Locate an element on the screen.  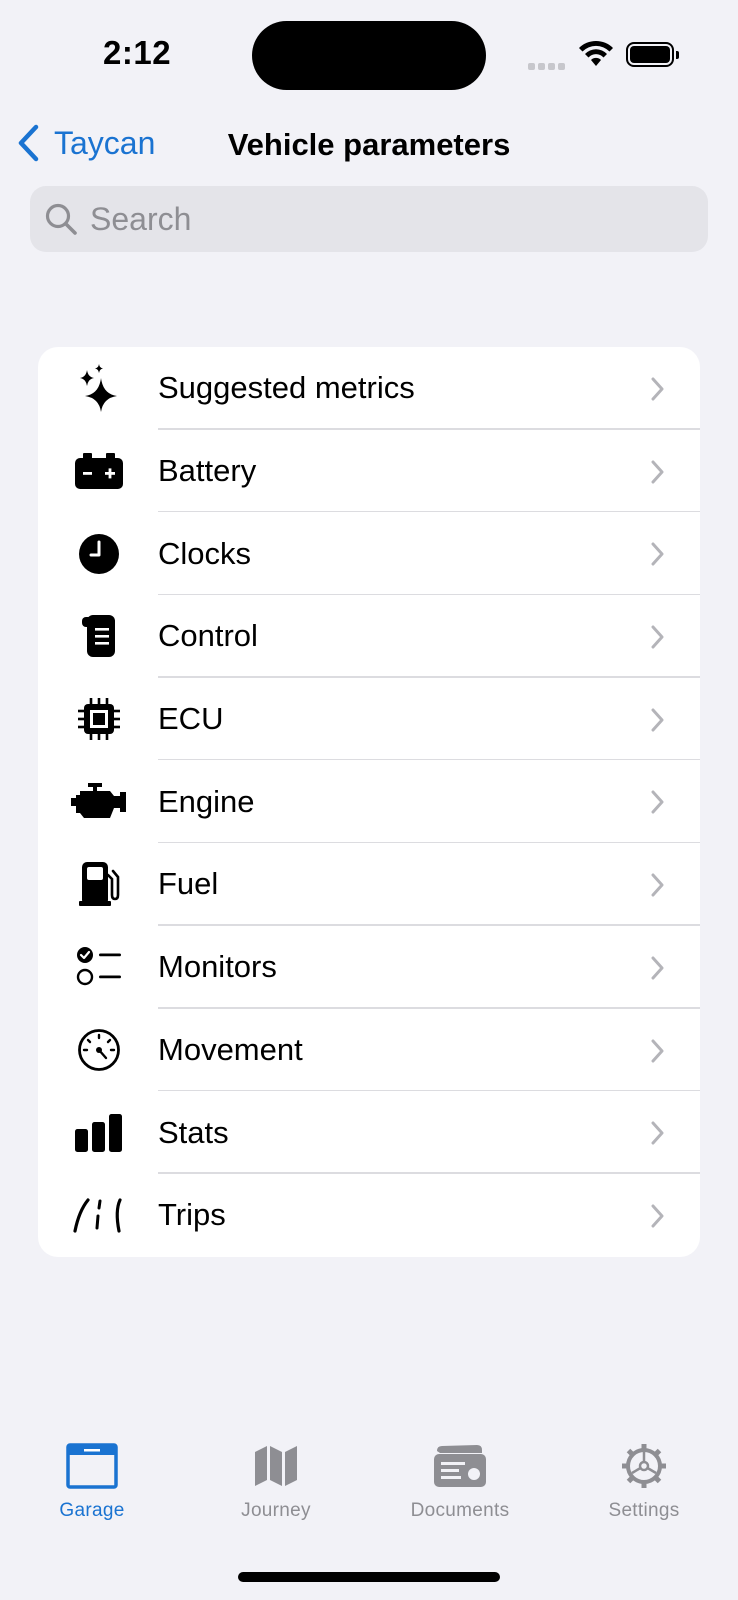
cellular-signal-icon is located at coordinates (548, 66).